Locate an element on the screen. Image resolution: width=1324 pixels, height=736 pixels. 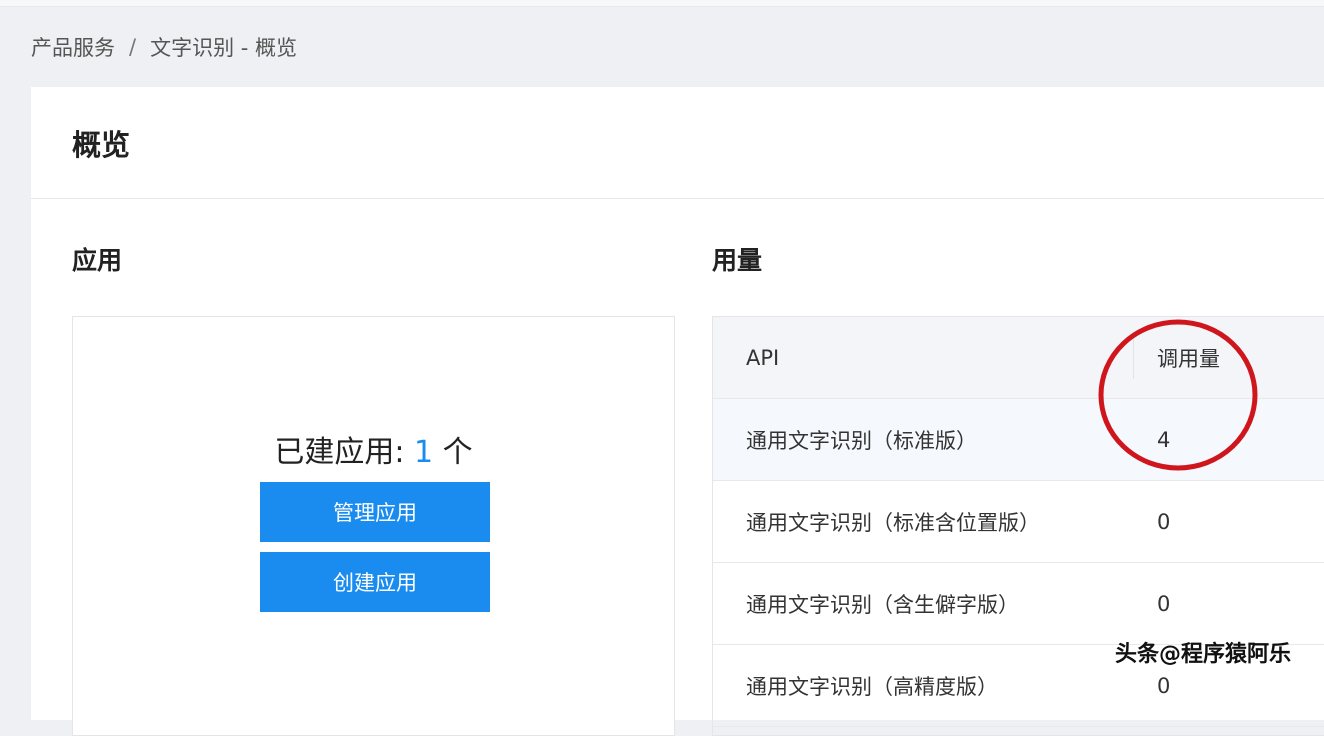
api-name: 通用文字识别（标准含位置版） is located at coordinates (893, 522).